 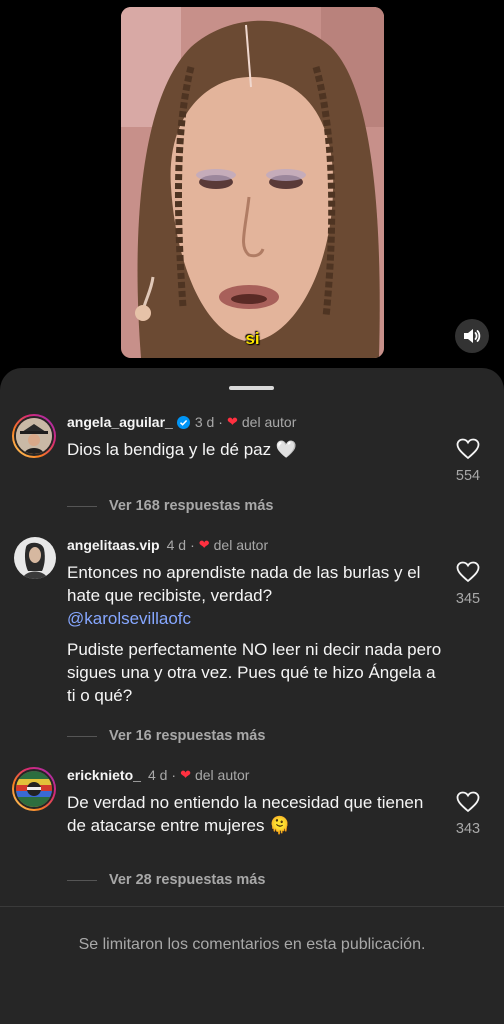 What do you see at coordinates (191, 506) in the screenshot?
I see `view-replies-label: Ver 168 respuestas más` at bounding box center [191, 506].